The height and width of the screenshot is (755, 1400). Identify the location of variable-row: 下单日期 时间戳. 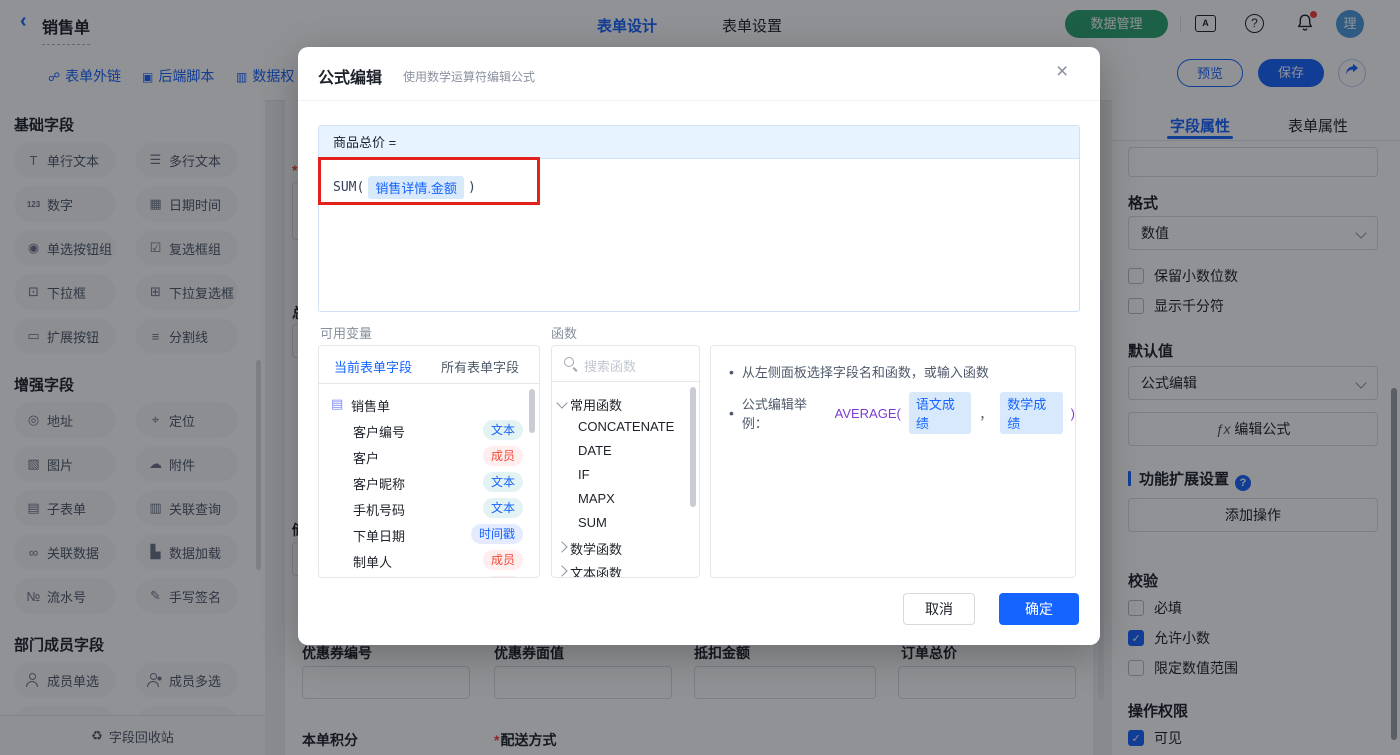
(429, 534).